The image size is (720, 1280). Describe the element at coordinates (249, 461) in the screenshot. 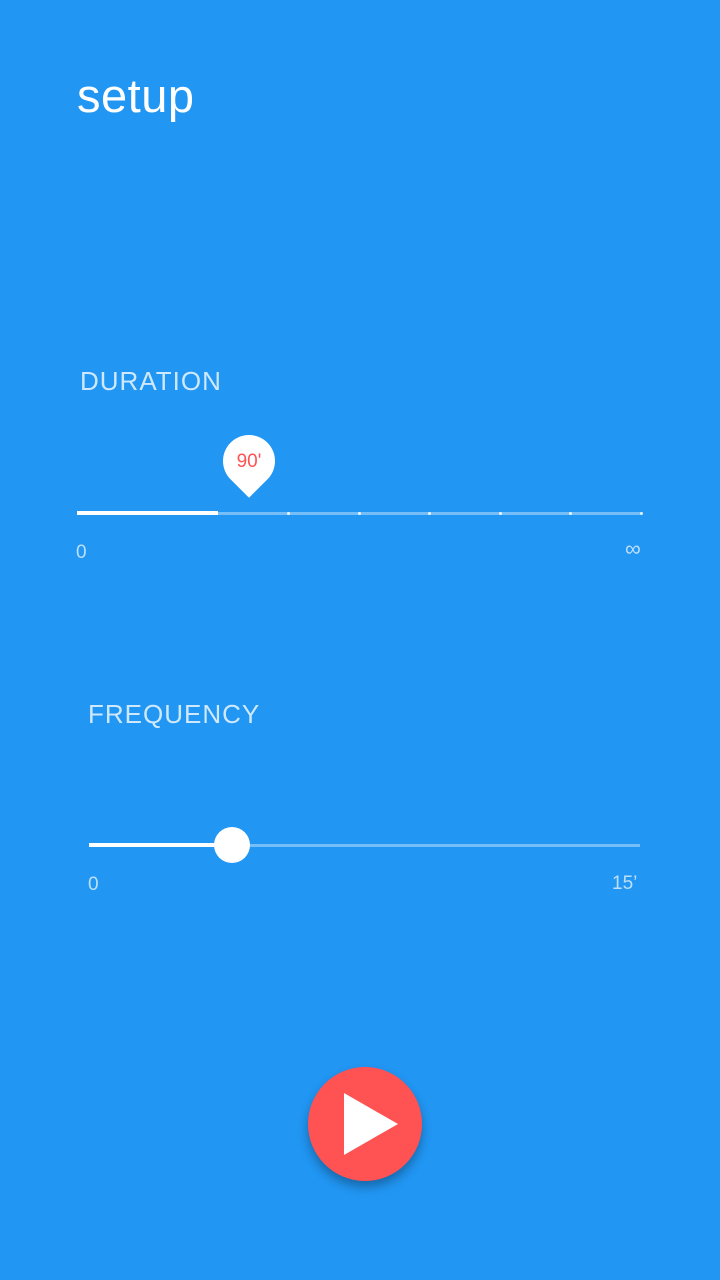

I see `duration-value-label: 90'` at that location.